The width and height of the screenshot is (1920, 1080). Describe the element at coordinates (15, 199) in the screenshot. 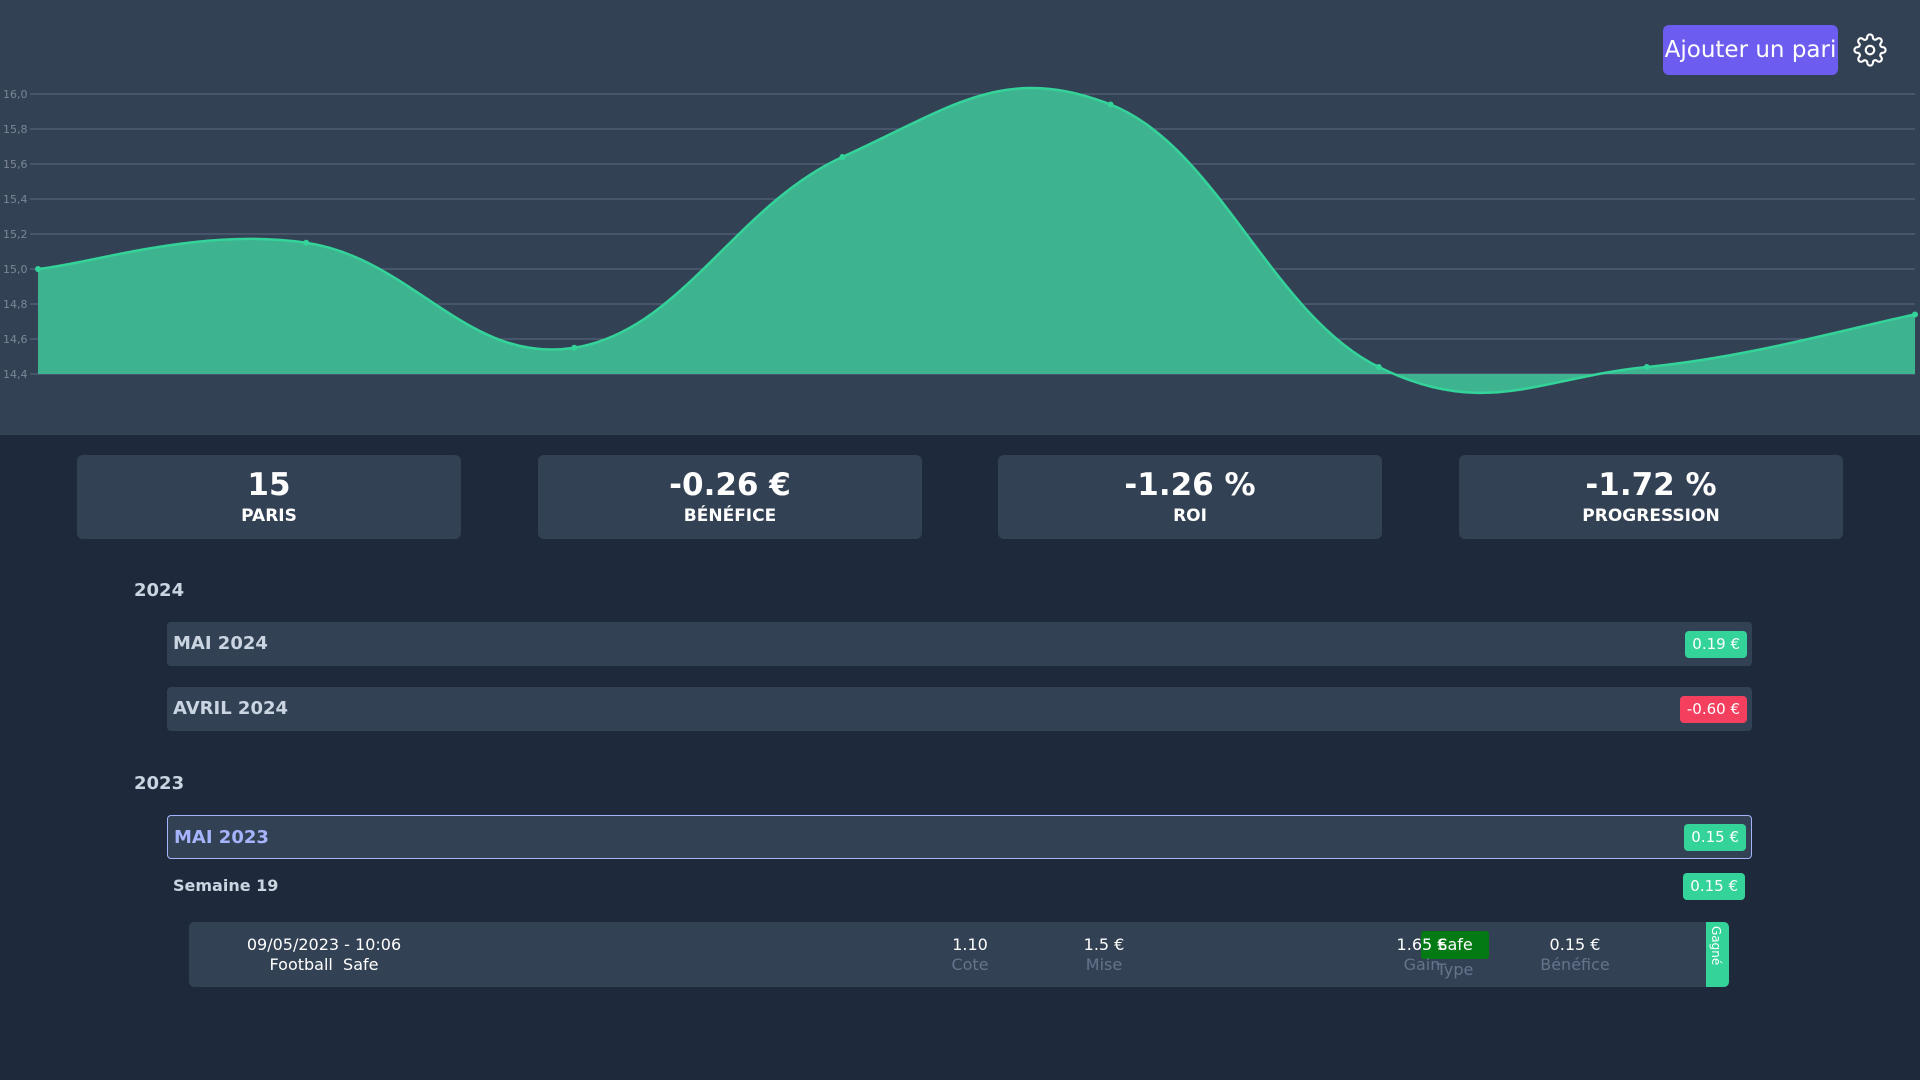

I see `y-tick-label: 15,4` at that location.